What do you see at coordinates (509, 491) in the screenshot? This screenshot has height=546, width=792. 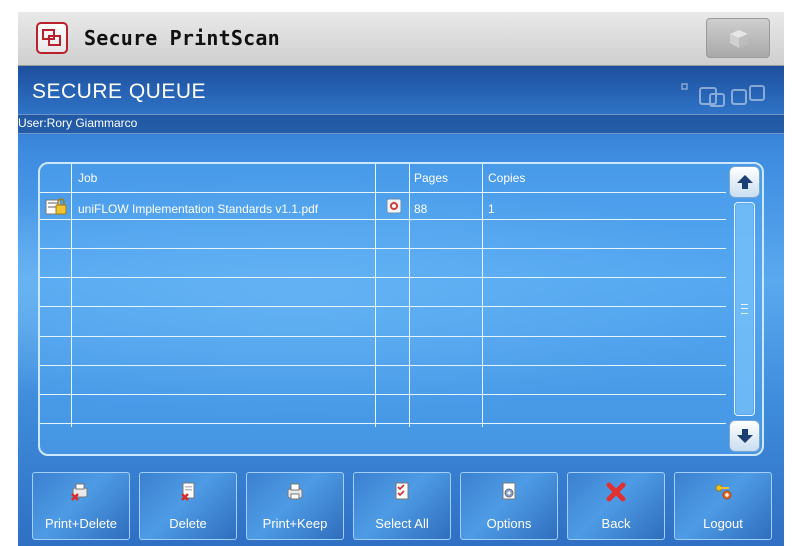 I see `options-icon` at bounding box center [509, 491].